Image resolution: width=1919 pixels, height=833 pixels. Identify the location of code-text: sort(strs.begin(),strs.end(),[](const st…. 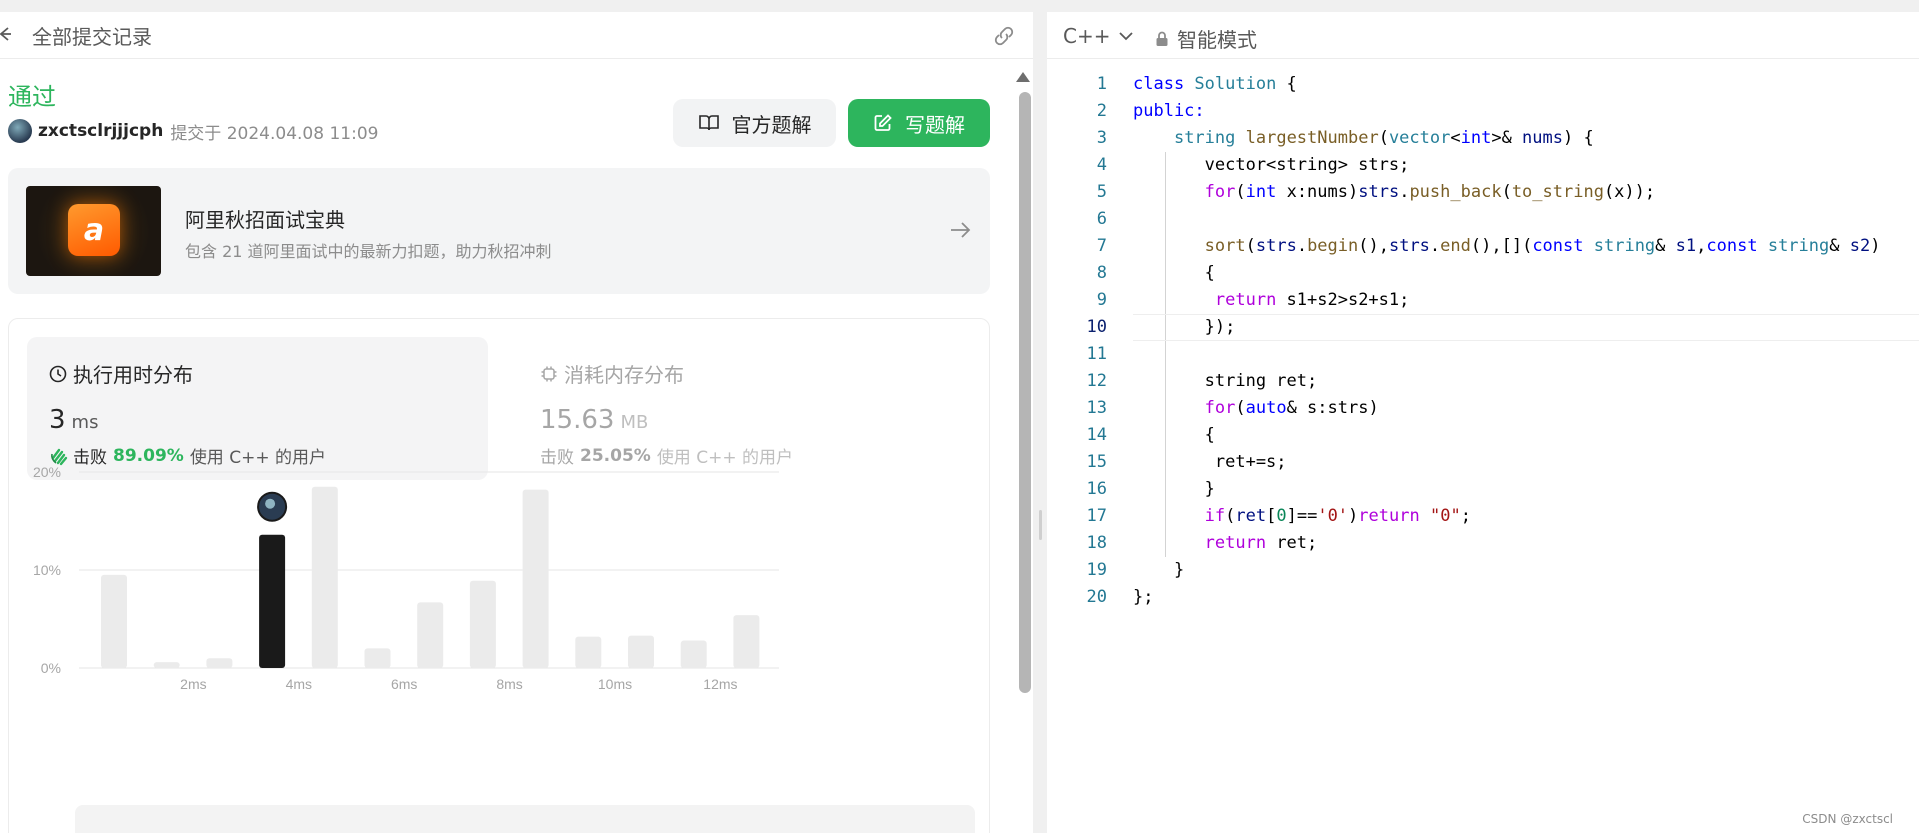
(1542, 246).